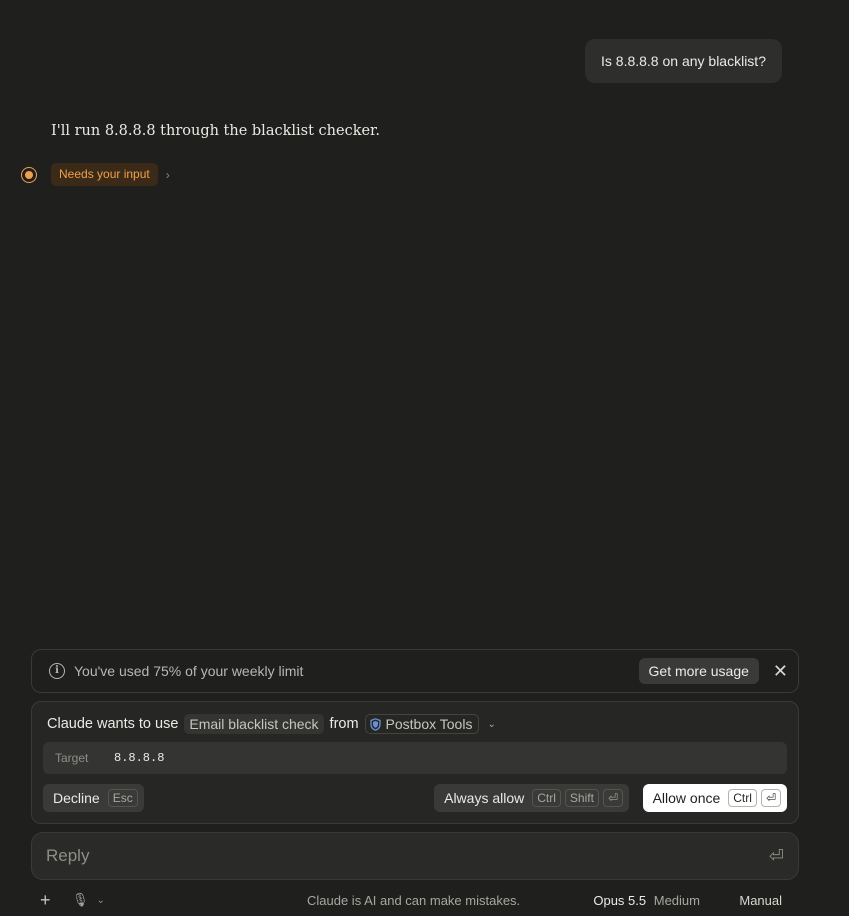 The height and width of the screenshot is (916, 849). I want to click on parameter-key: Target, so click(72, 758).